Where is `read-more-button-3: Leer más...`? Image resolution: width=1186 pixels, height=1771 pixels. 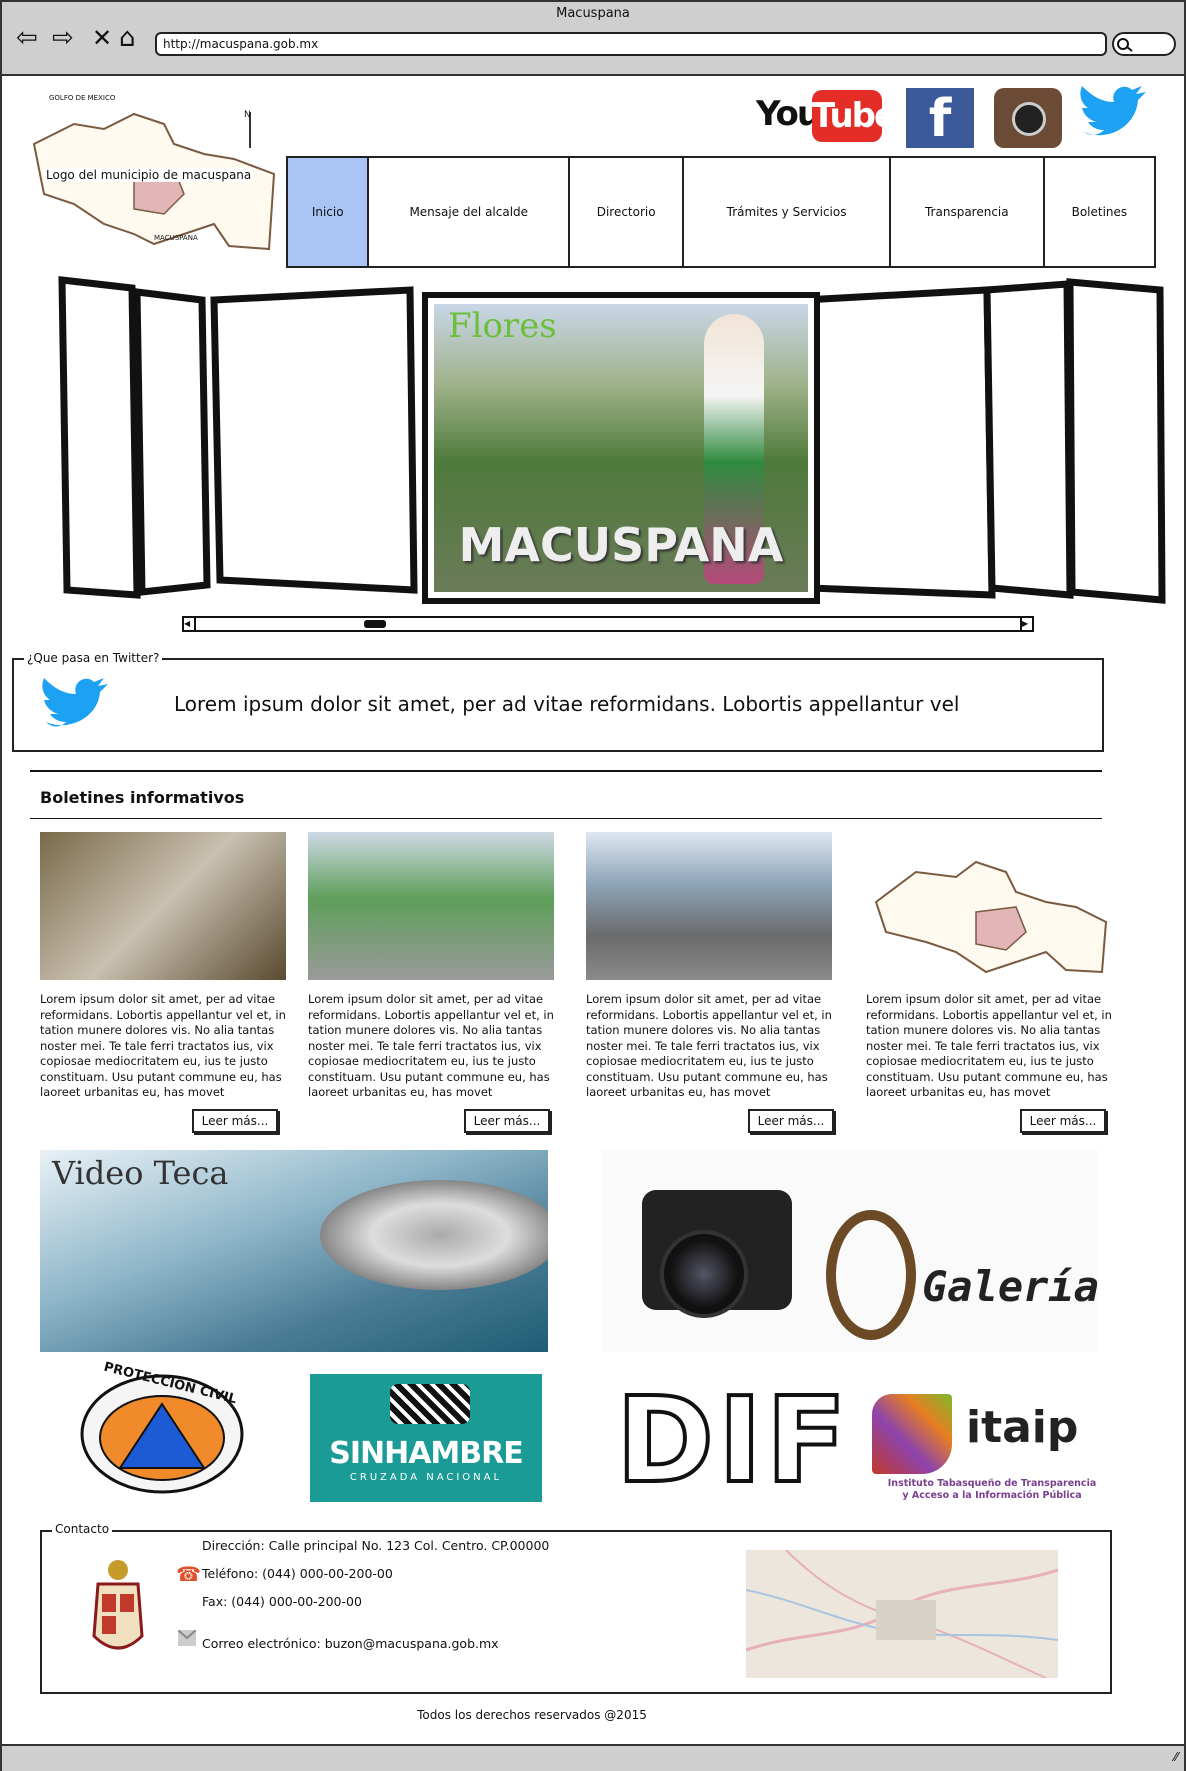 read-more-button-3: Leer más... is located at coordinates (791, 1121).